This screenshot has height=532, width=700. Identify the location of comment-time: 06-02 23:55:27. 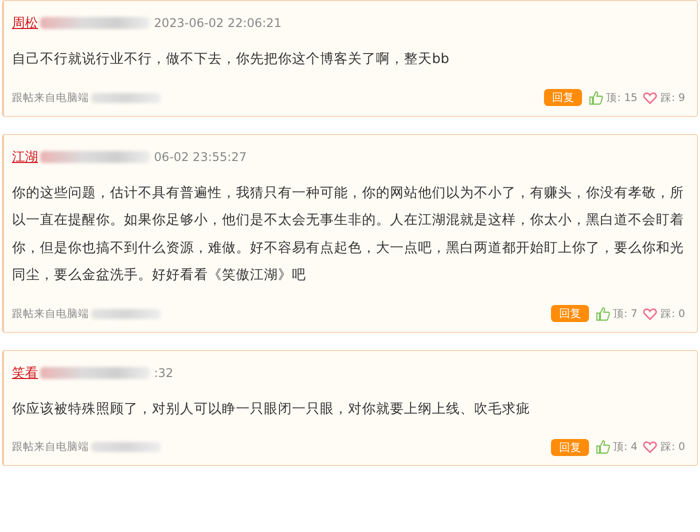
(200, 157).